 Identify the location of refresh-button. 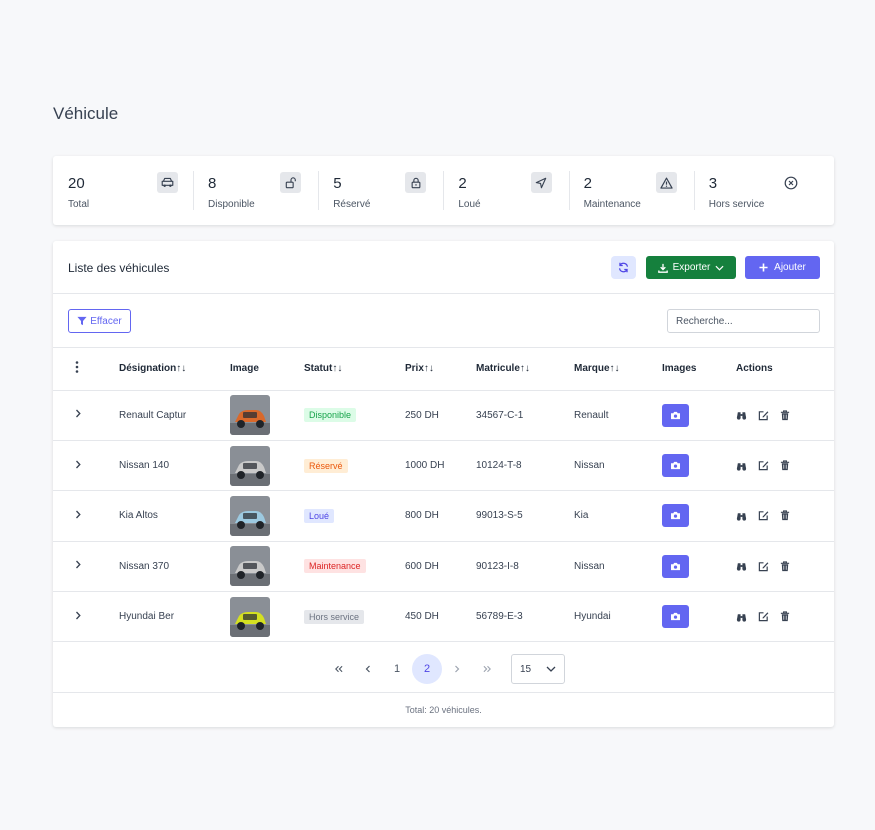
(623, 267).